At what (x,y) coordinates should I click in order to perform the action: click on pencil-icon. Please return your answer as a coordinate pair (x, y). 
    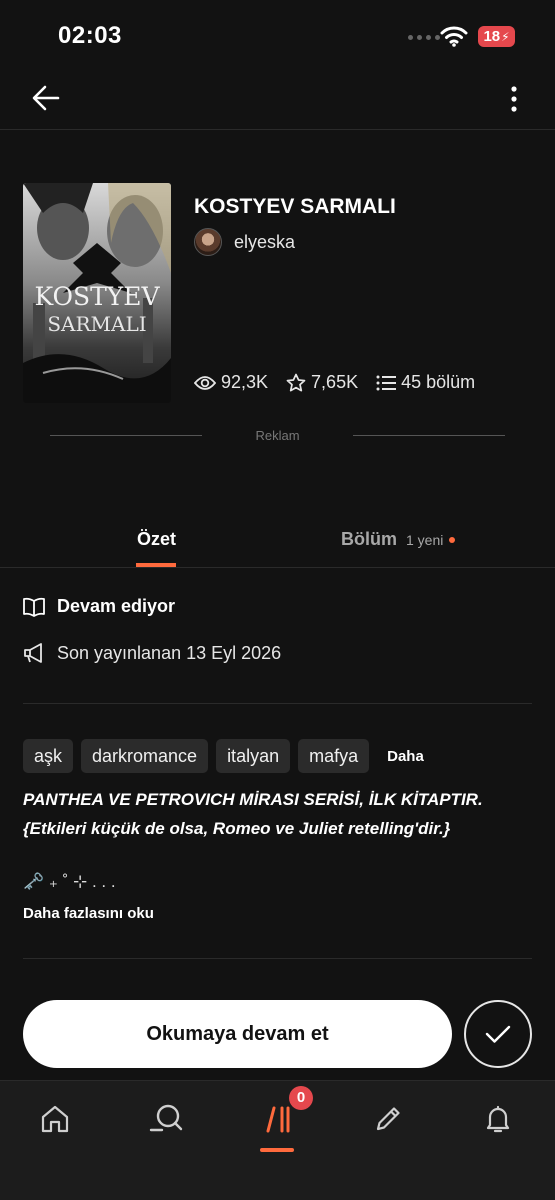
    Looking at the image, I should click on (388, 1119).